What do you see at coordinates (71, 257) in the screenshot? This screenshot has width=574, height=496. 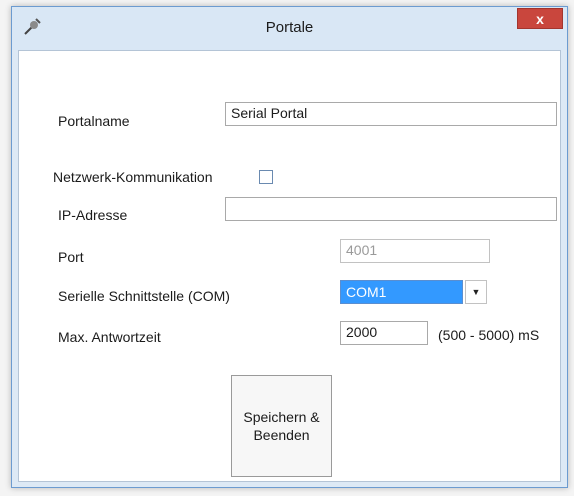 I see `port-label: Port` at bounding box center [71, 257].